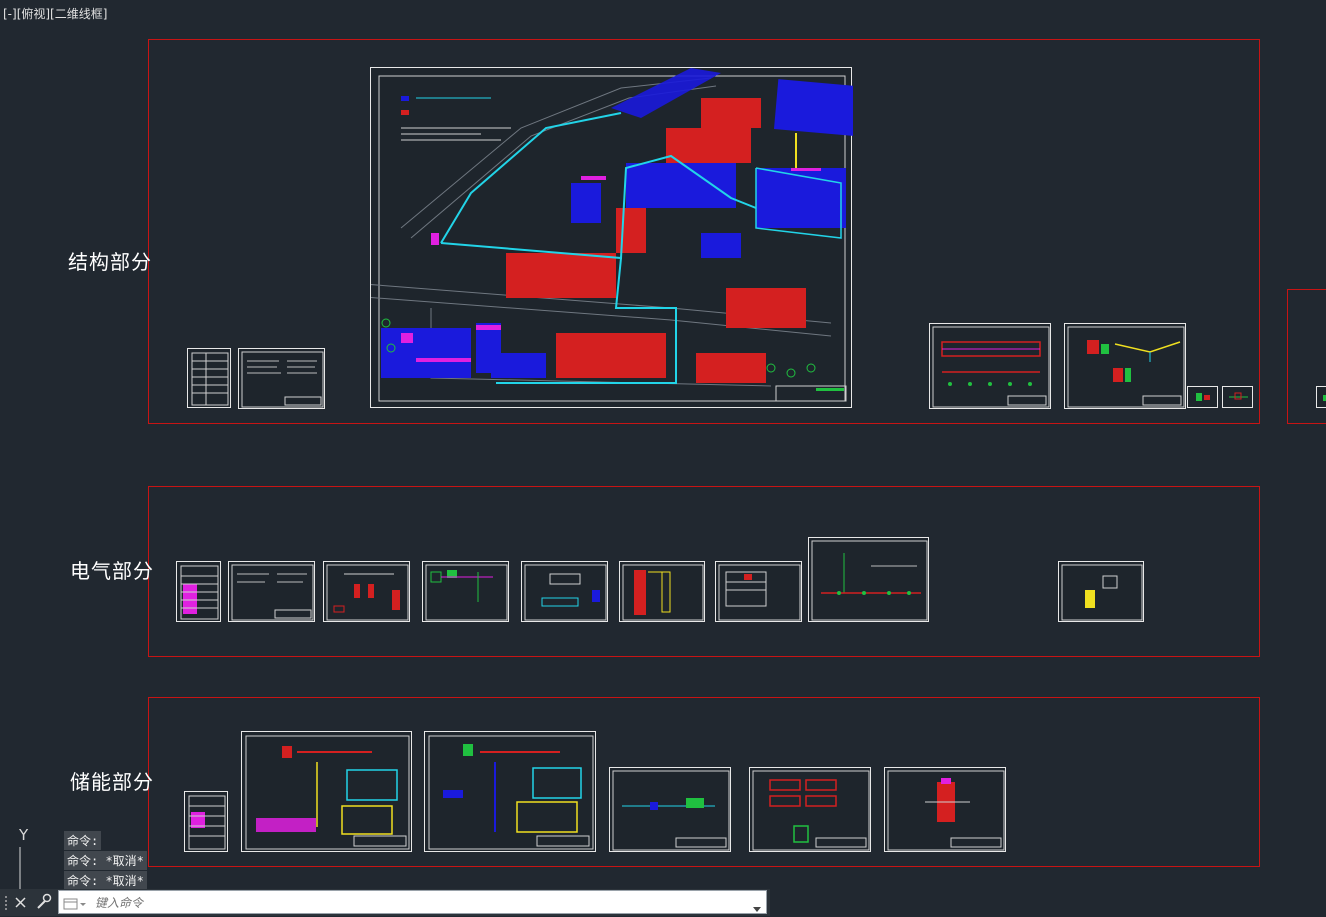 This screenshot has width=1326, height=917. I want to click on drawing-sheet-site-plan, so click(611, 237).